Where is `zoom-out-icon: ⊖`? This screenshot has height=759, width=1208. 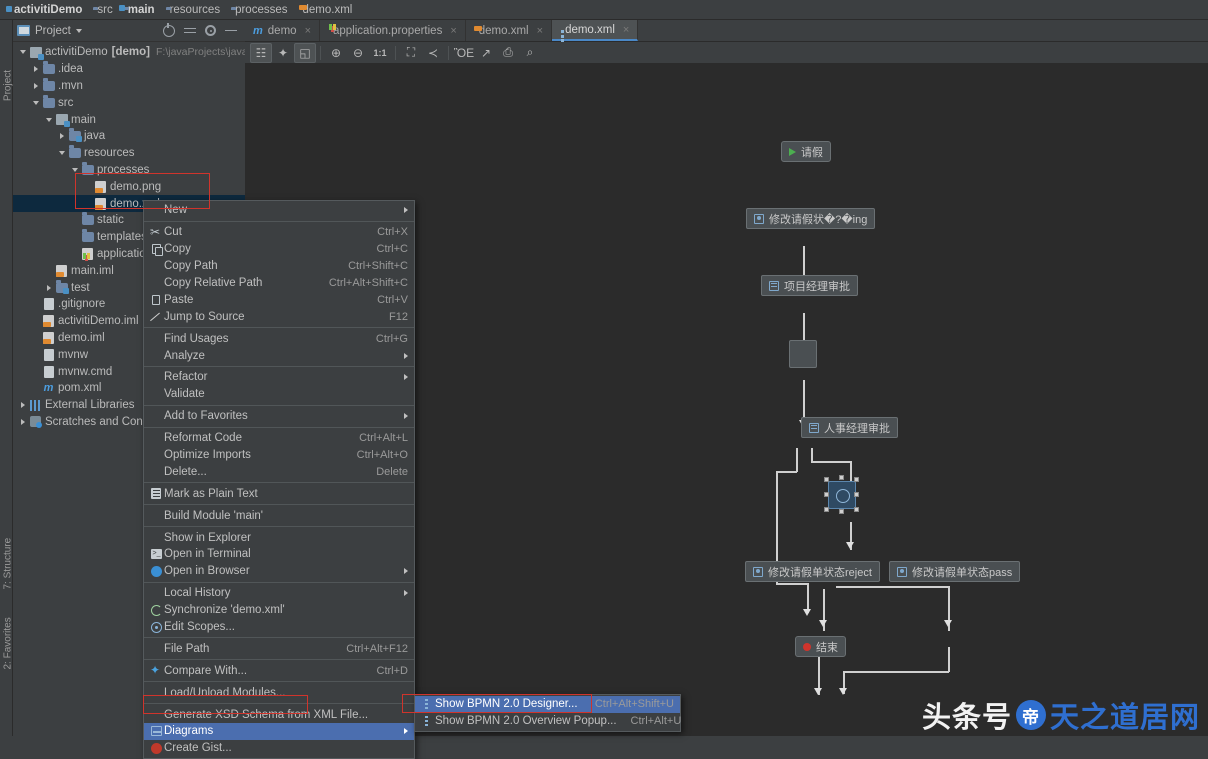 zoom-out-icon: ⊖ is located at coordinates (358, 53).